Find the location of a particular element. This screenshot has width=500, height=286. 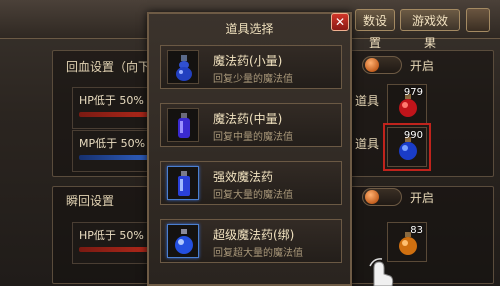

hp-threshold-row: HP低于 50% is located at coordinates (113, 108).